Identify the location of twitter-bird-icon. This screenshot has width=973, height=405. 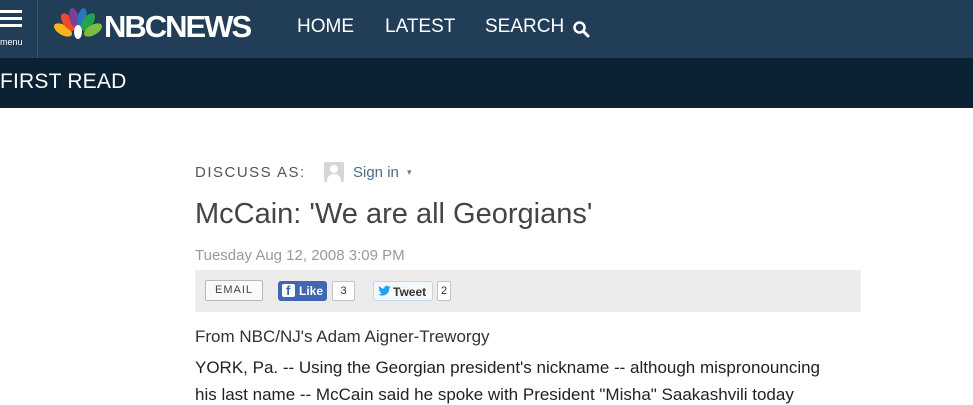
(384, 290).